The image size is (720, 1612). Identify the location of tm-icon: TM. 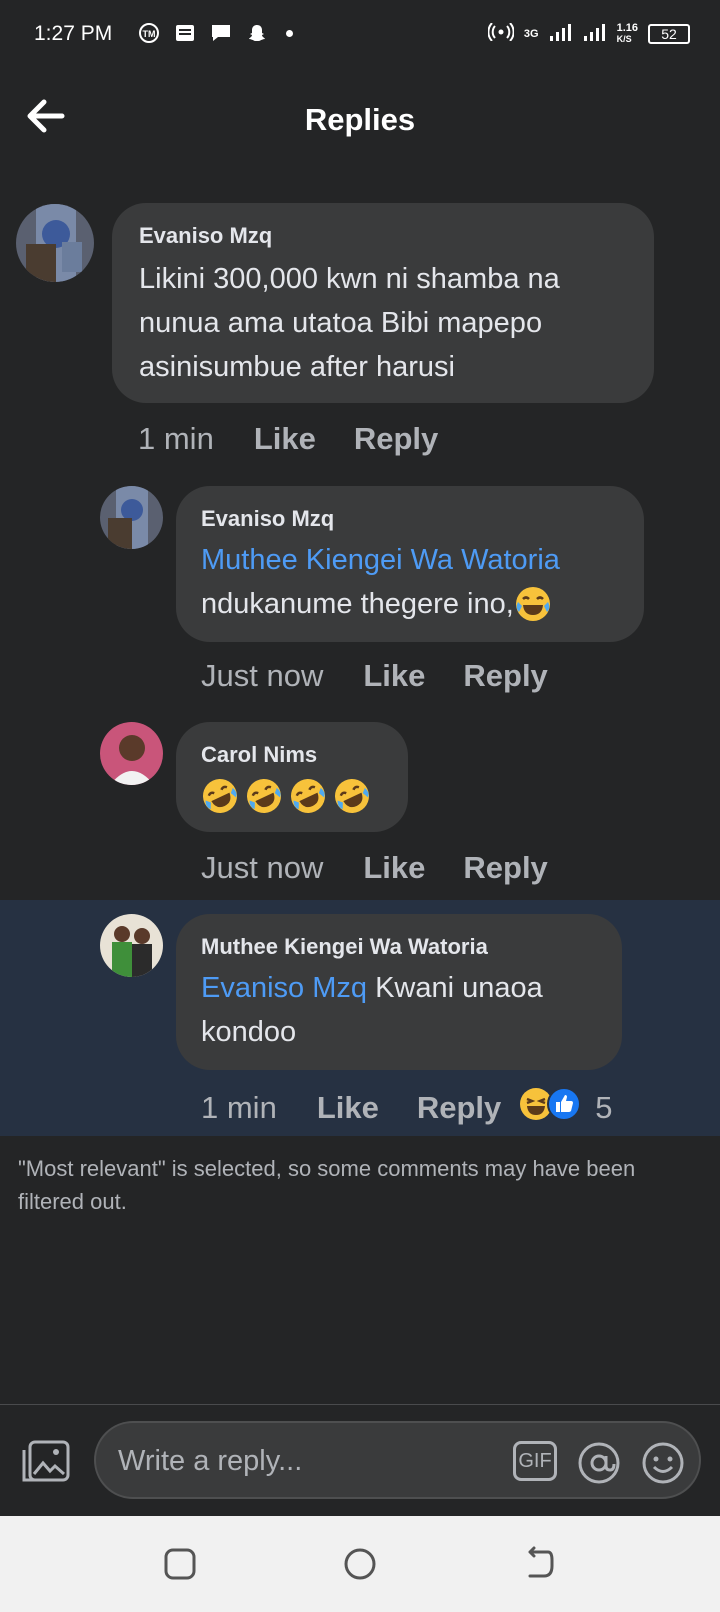
(149, 33).